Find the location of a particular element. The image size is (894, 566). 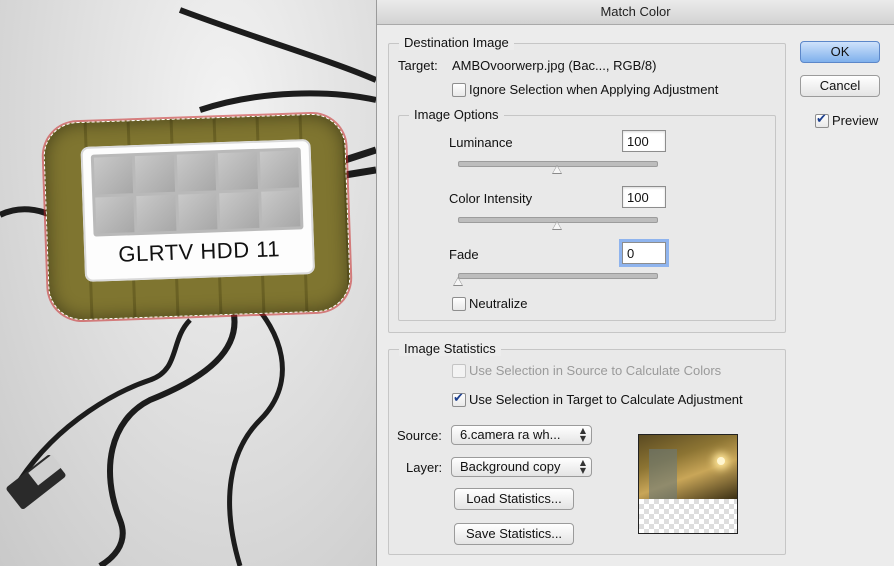

layer-popup: Background copy ▲ ▼ is located at coordinates (521, 467).